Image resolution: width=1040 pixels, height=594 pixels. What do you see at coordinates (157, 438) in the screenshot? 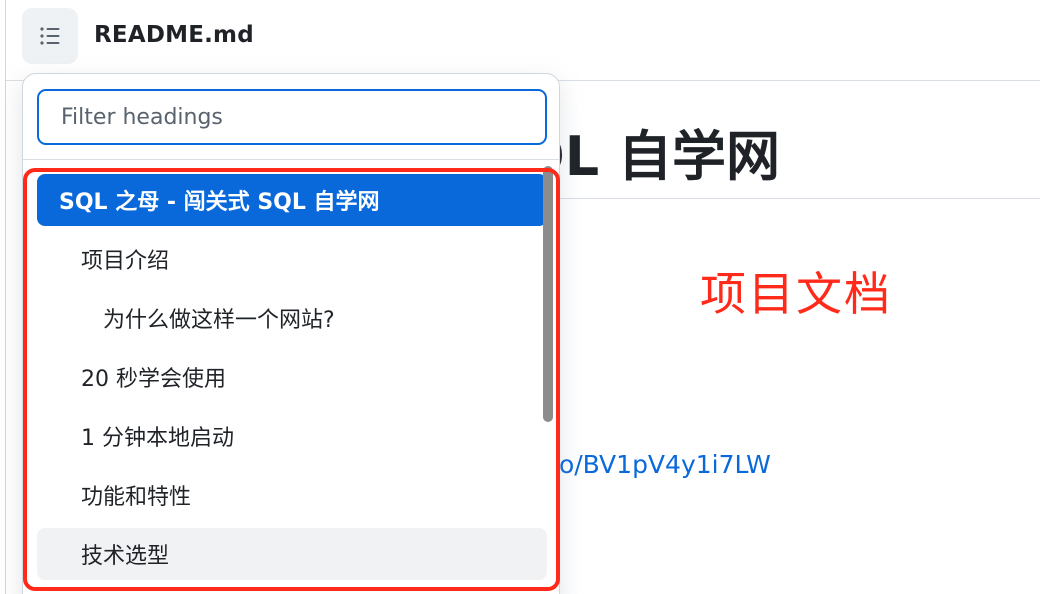
I see `toc-heading-label: 1 分钟本地启动` at bounding box center [157, 438].